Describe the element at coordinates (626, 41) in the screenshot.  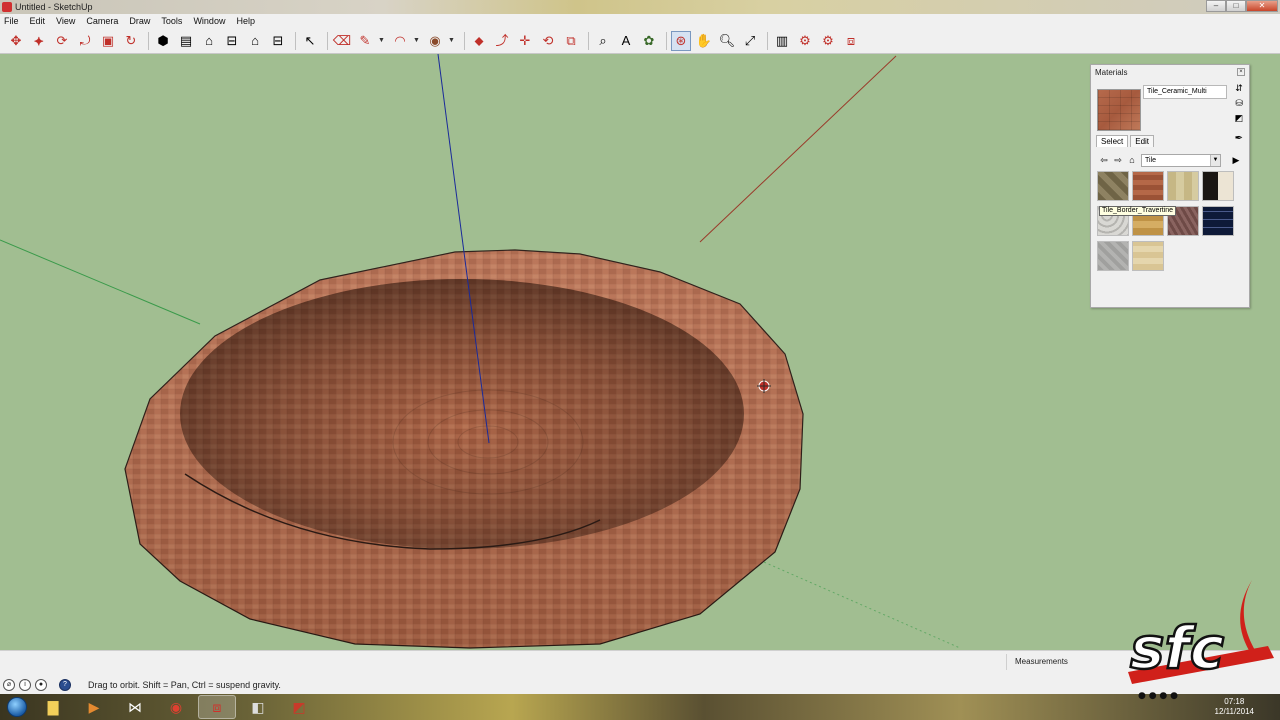
I see `text-icon: A` at that location.